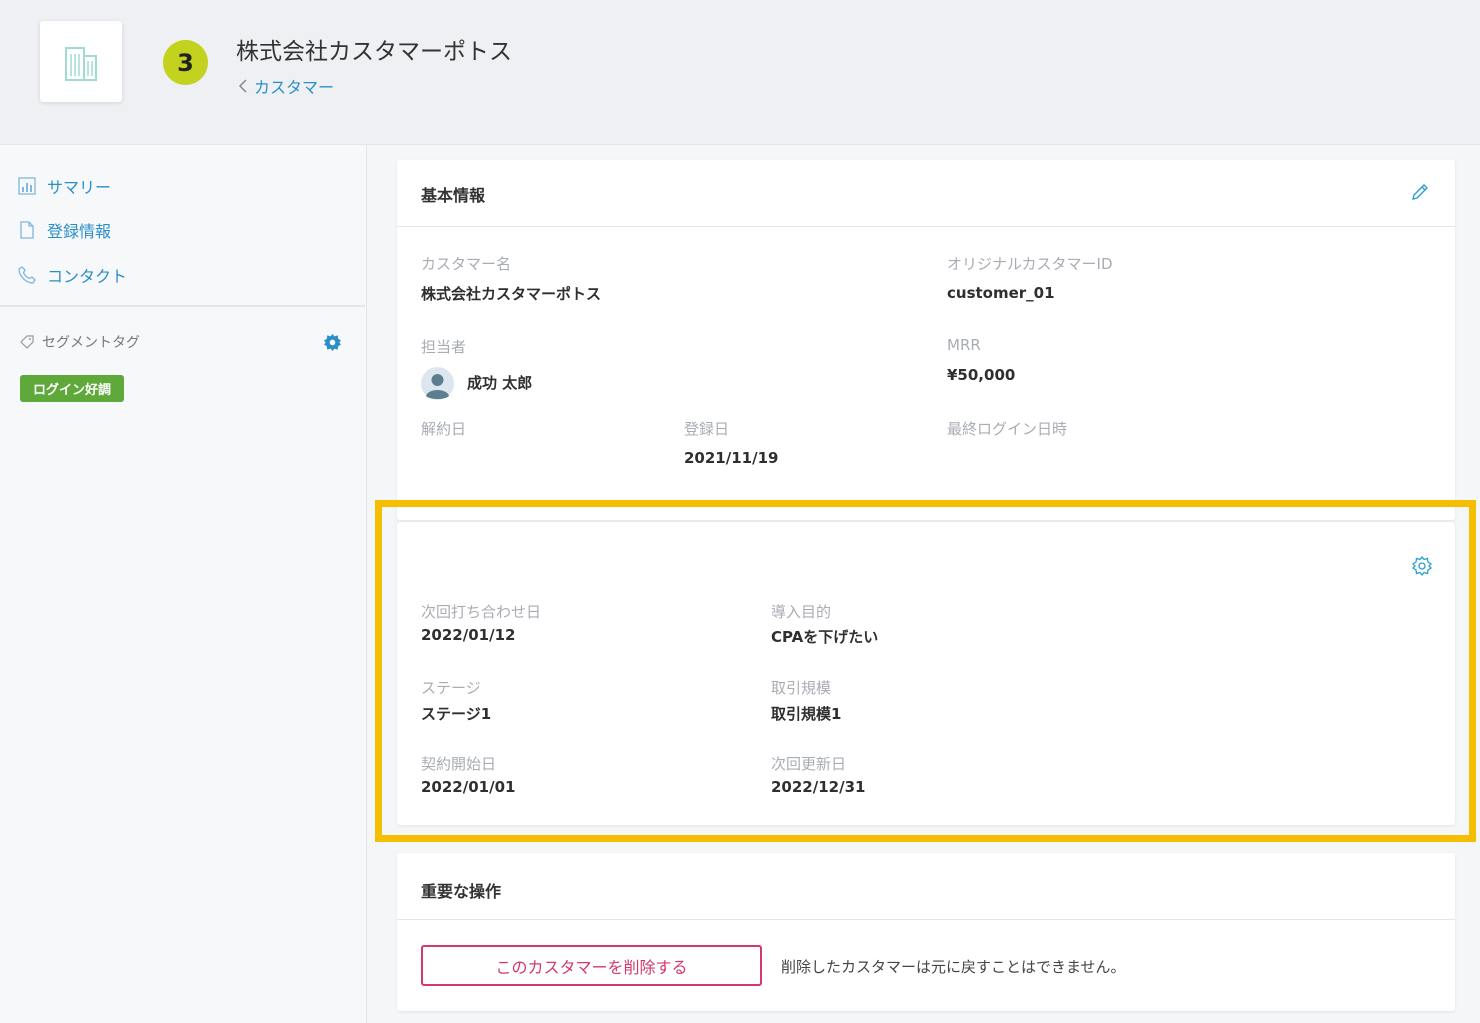 This screenshot has height=1023, width=1480. Describe the element at coordinates (182, 306) in the screenshot. I see `sidebar-divider` at that location.